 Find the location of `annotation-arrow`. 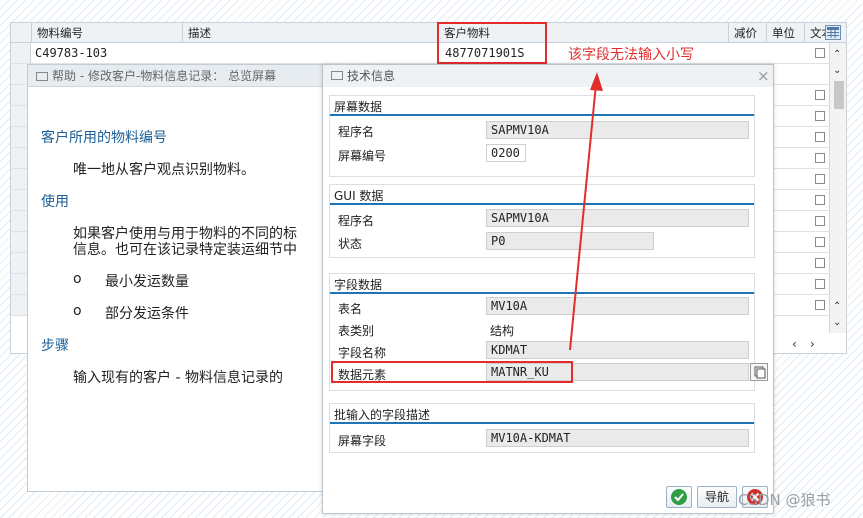

annotation-arrow is located at coordinates (586, 211).